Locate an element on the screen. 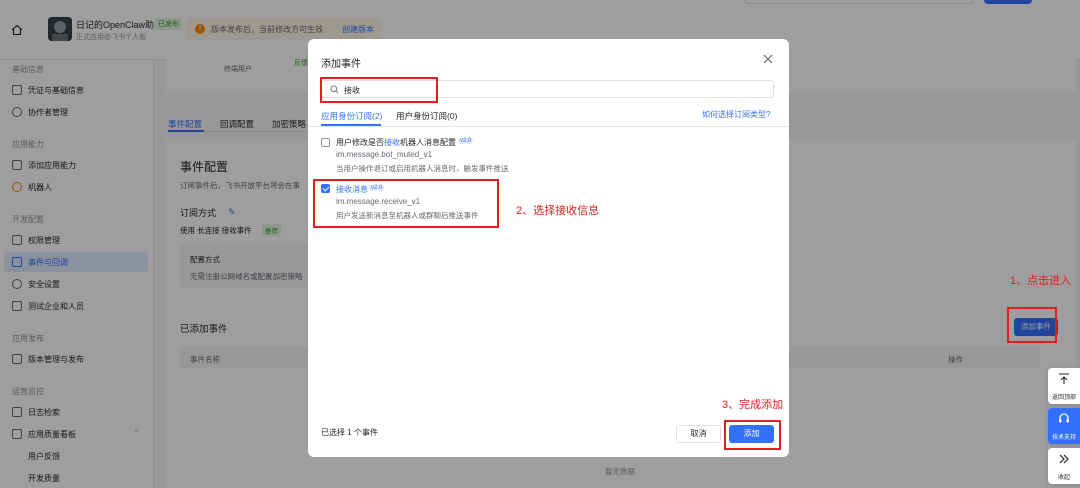 This screenshot has height=488, width=1080. collapse-button: 收起 is located at coordinates (1064, 466).